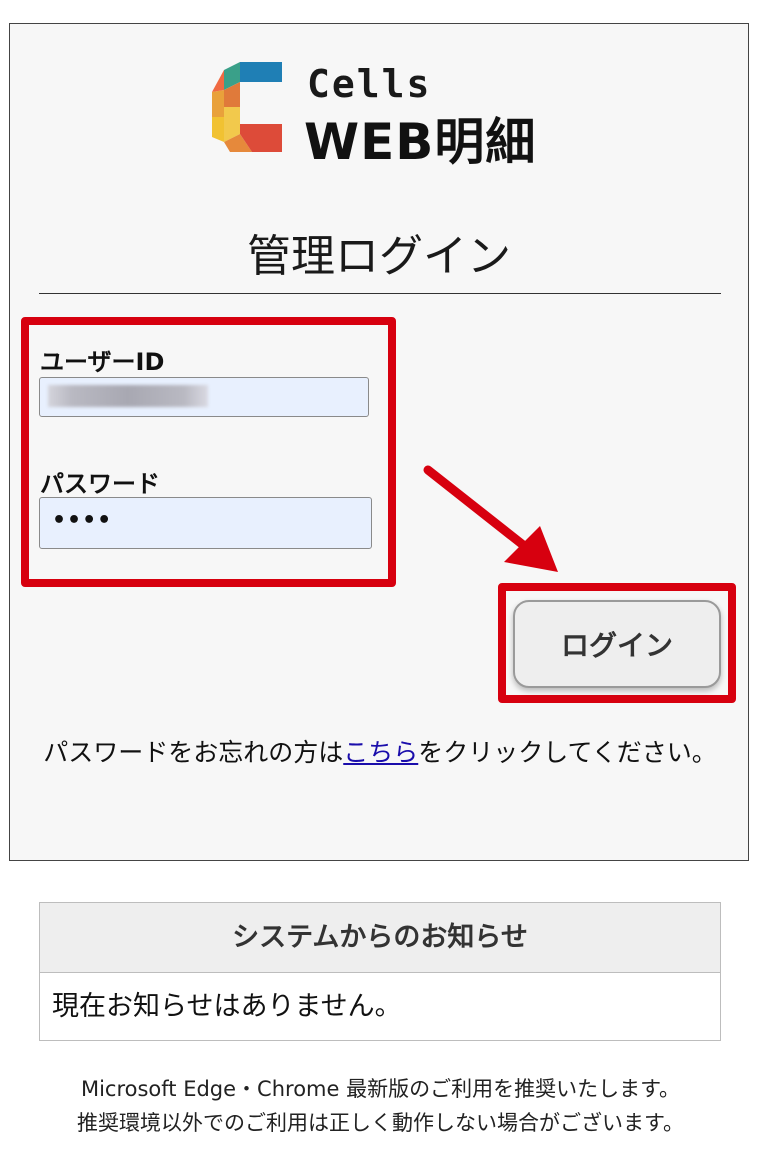  I want to click on forgot-password-suffix: をクリックしてください。, so click(567, 752).